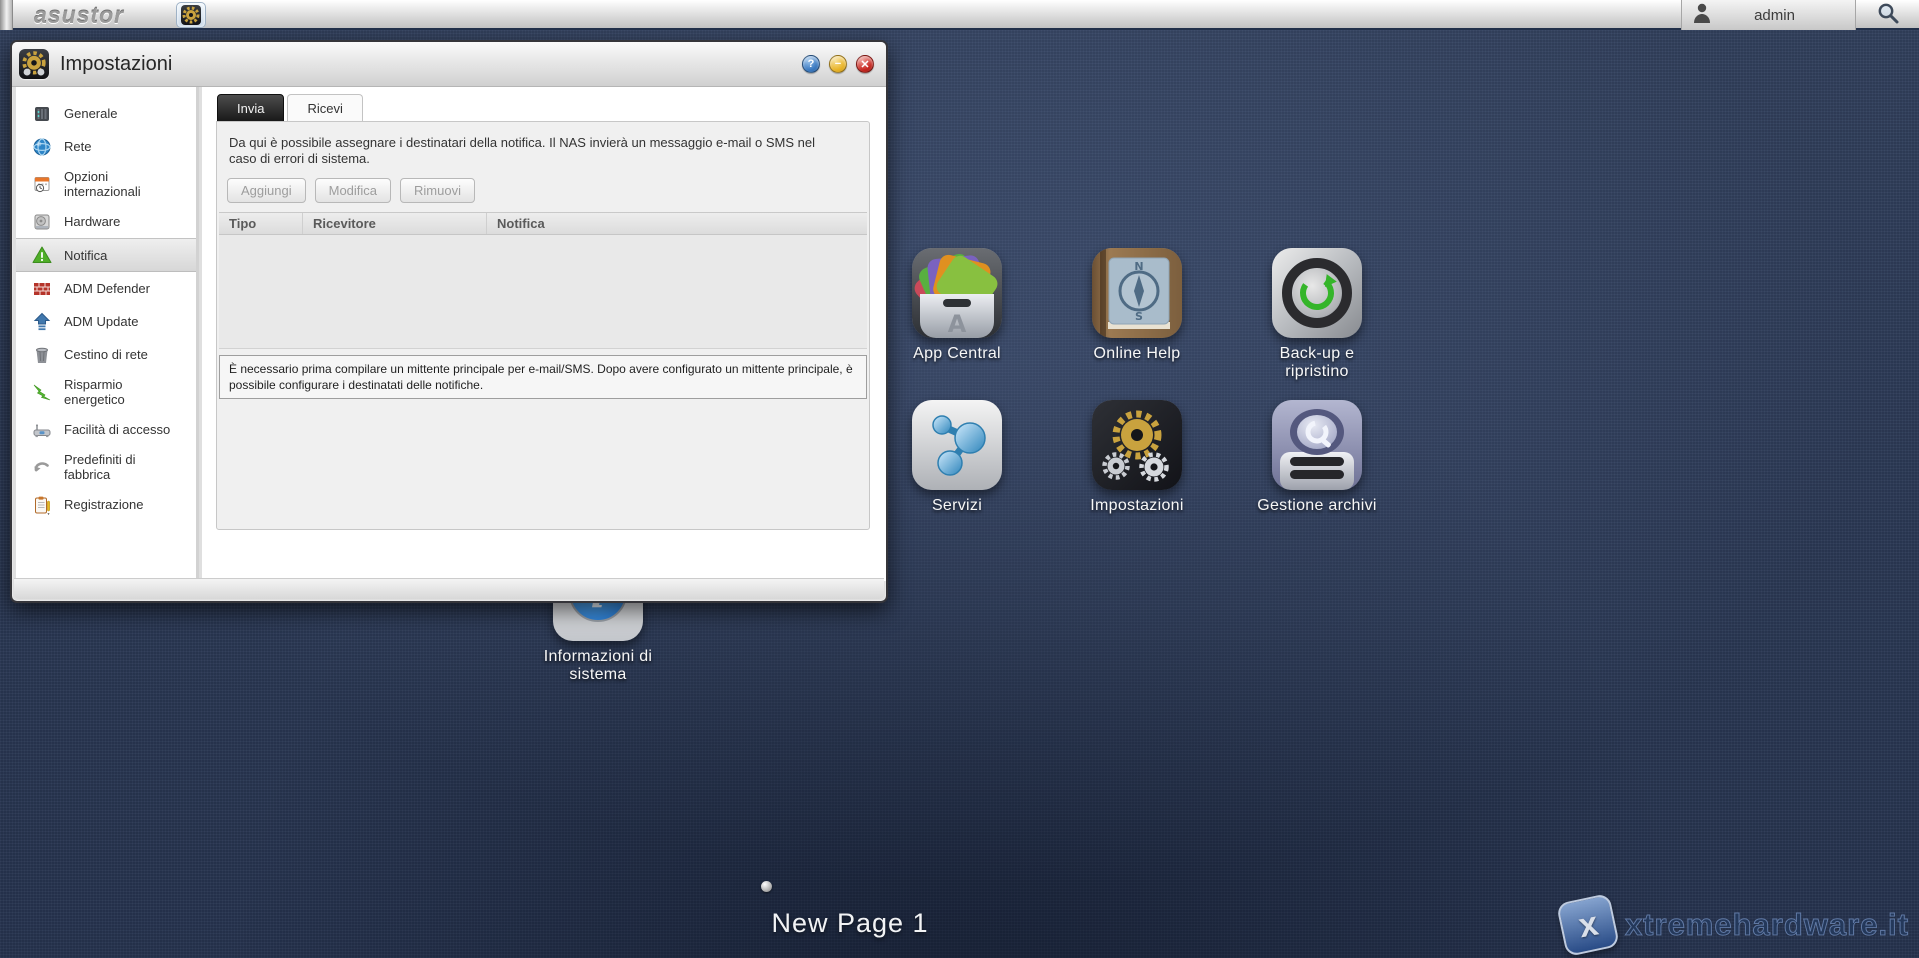  I want to click on gestione-archivi-icon, so click(1317, 445).